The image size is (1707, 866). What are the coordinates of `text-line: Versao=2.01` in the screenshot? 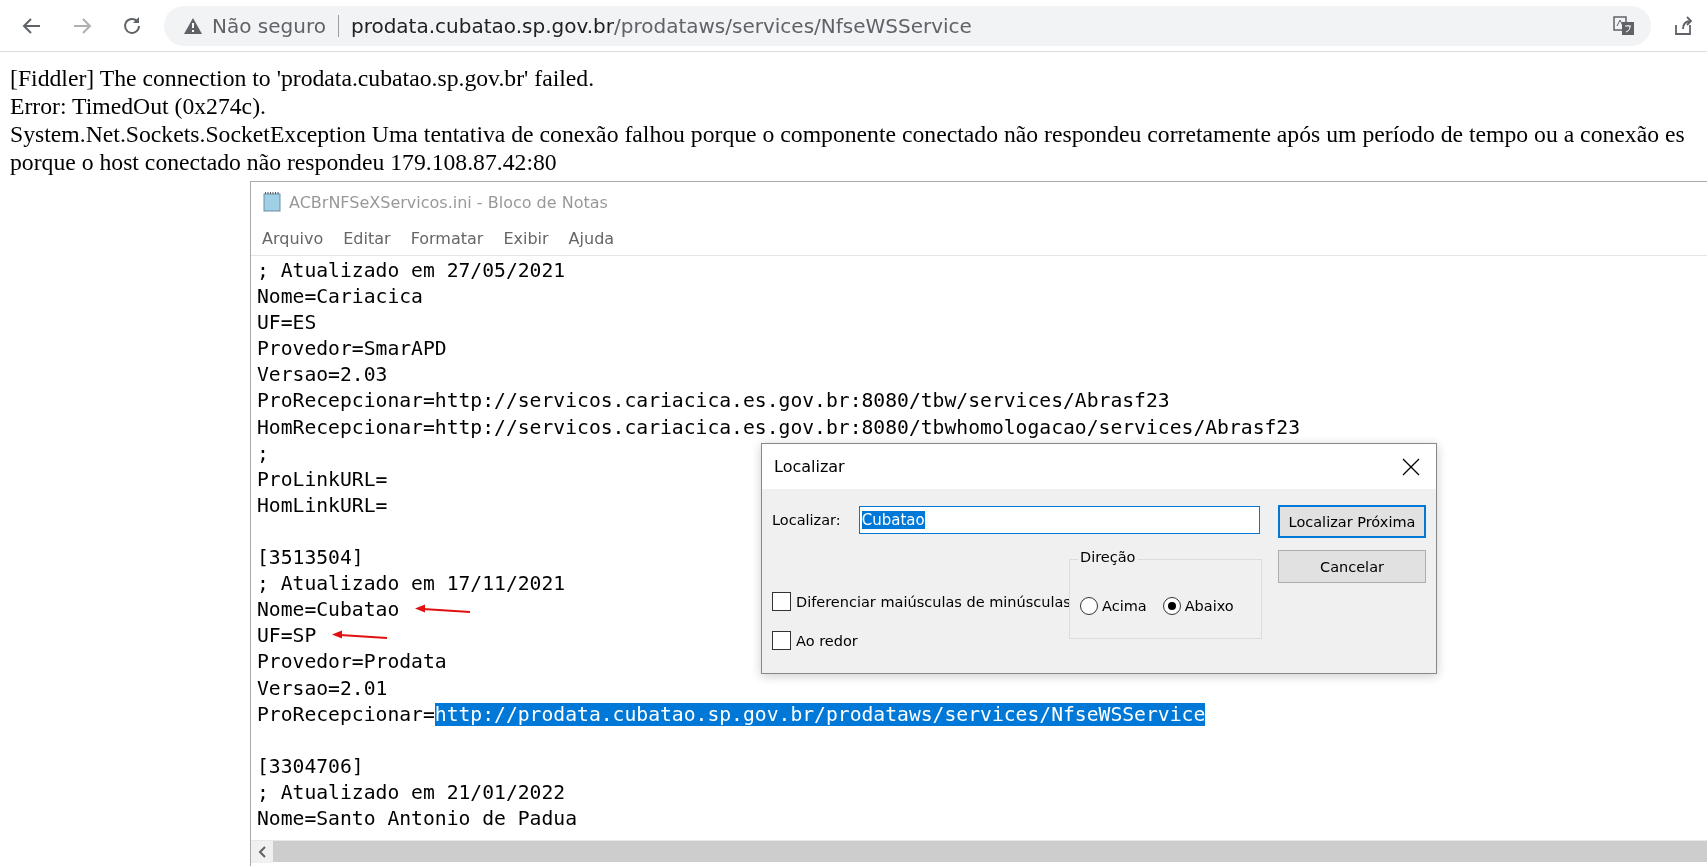 It's located at (322, 688).